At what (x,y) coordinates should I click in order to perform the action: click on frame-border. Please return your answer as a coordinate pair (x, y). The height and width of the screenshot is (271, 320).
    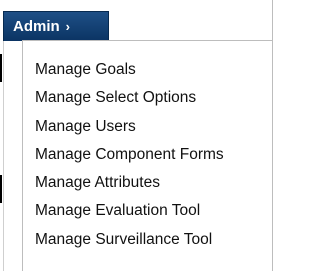
    Looking at the image, I should click on (272, 135).